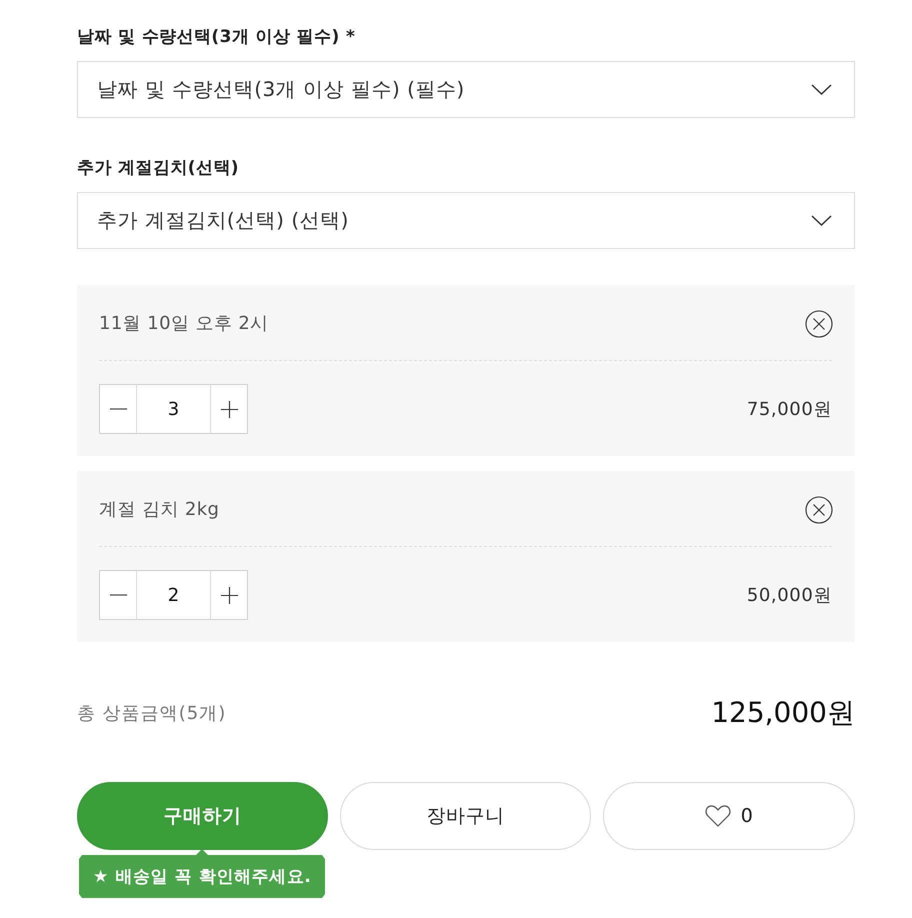 This screenshot has height=918, width=912. What do you see at coordinates (159, 510) in the screenshot?
I see `item-name: 계절 김치 2kg` at bounding box center [159, 510].